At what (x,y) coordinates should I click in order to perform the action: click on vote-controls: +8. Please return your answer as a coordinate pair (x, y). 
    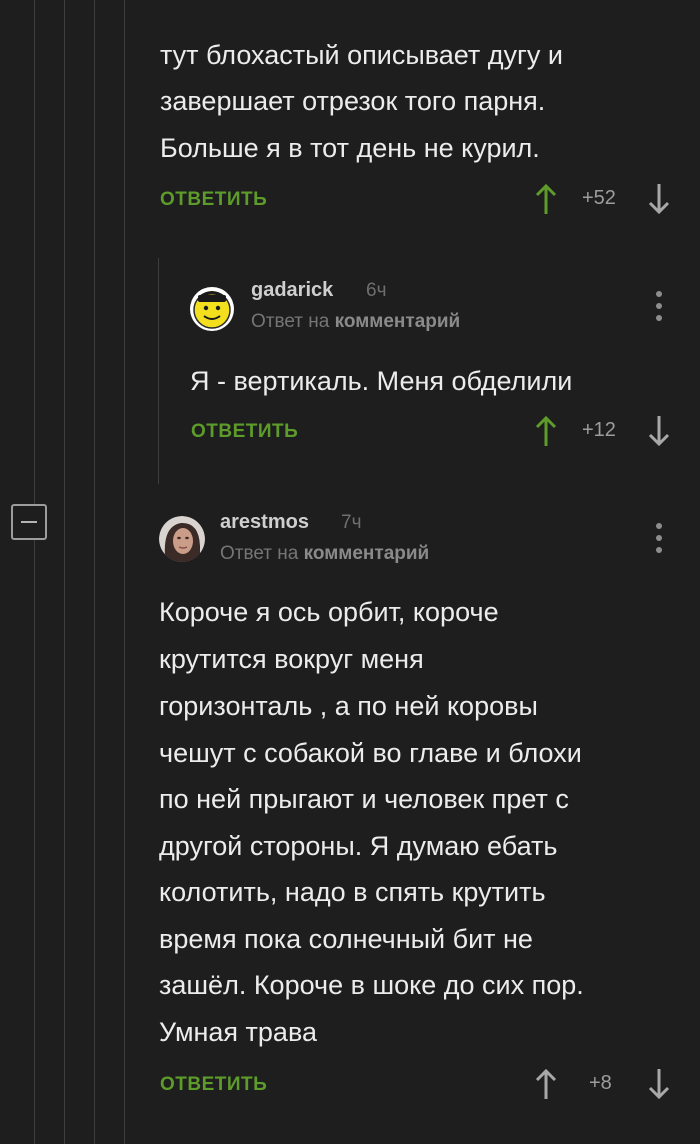
    Looking at the image, I should click on (606, 1084).